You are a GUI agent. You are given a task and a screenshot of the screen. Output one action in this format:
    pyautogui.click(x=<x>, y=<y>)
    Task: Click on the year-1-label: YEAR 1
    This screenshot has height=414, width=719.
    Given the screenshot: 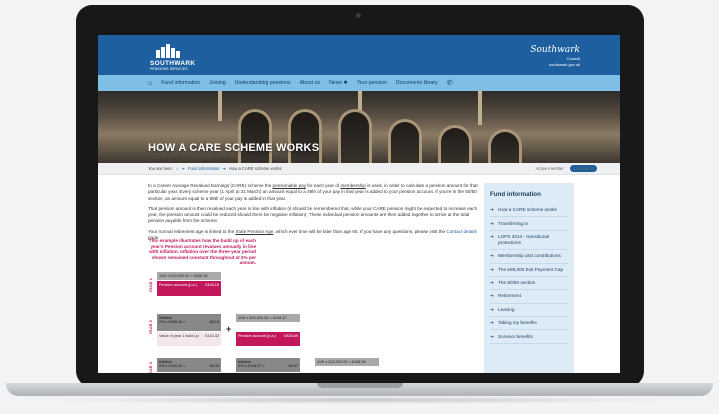 What is the action you would take?
    pyautogui.click(x=150, y=285)
    